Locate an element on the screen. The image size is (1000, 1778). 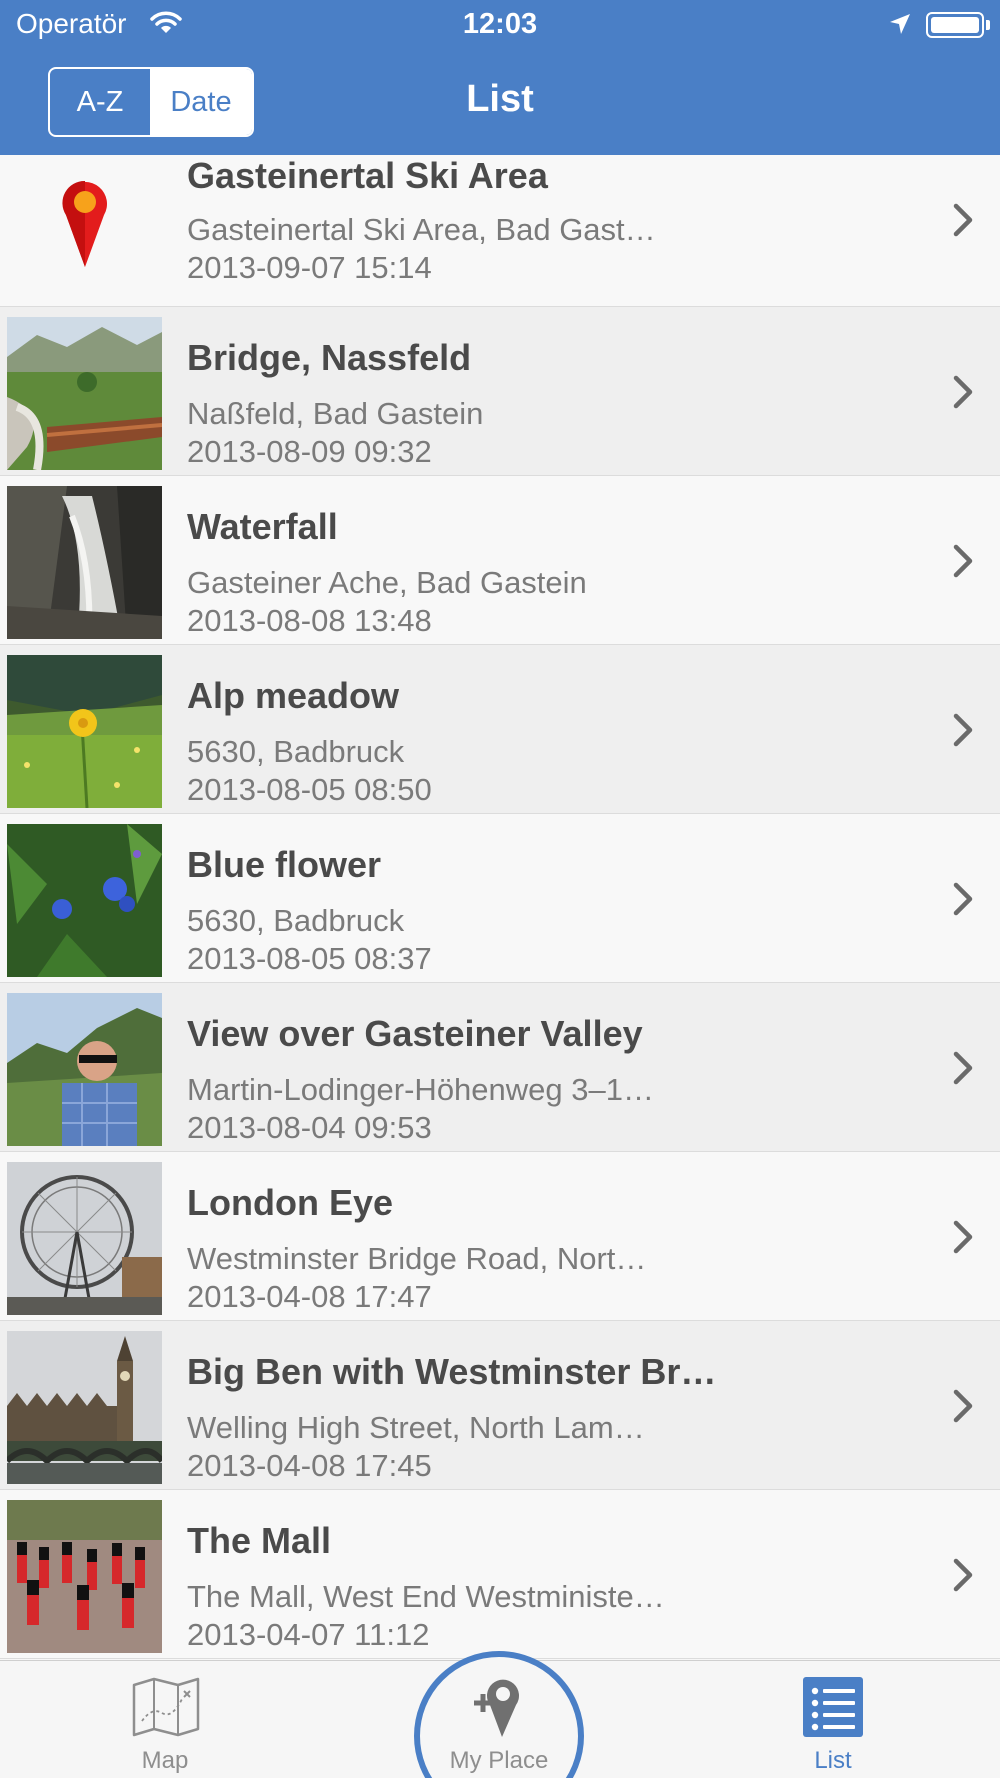
navigation-header: Operatör 12:03 A-Z Date List is located at coordinates (500, 77).